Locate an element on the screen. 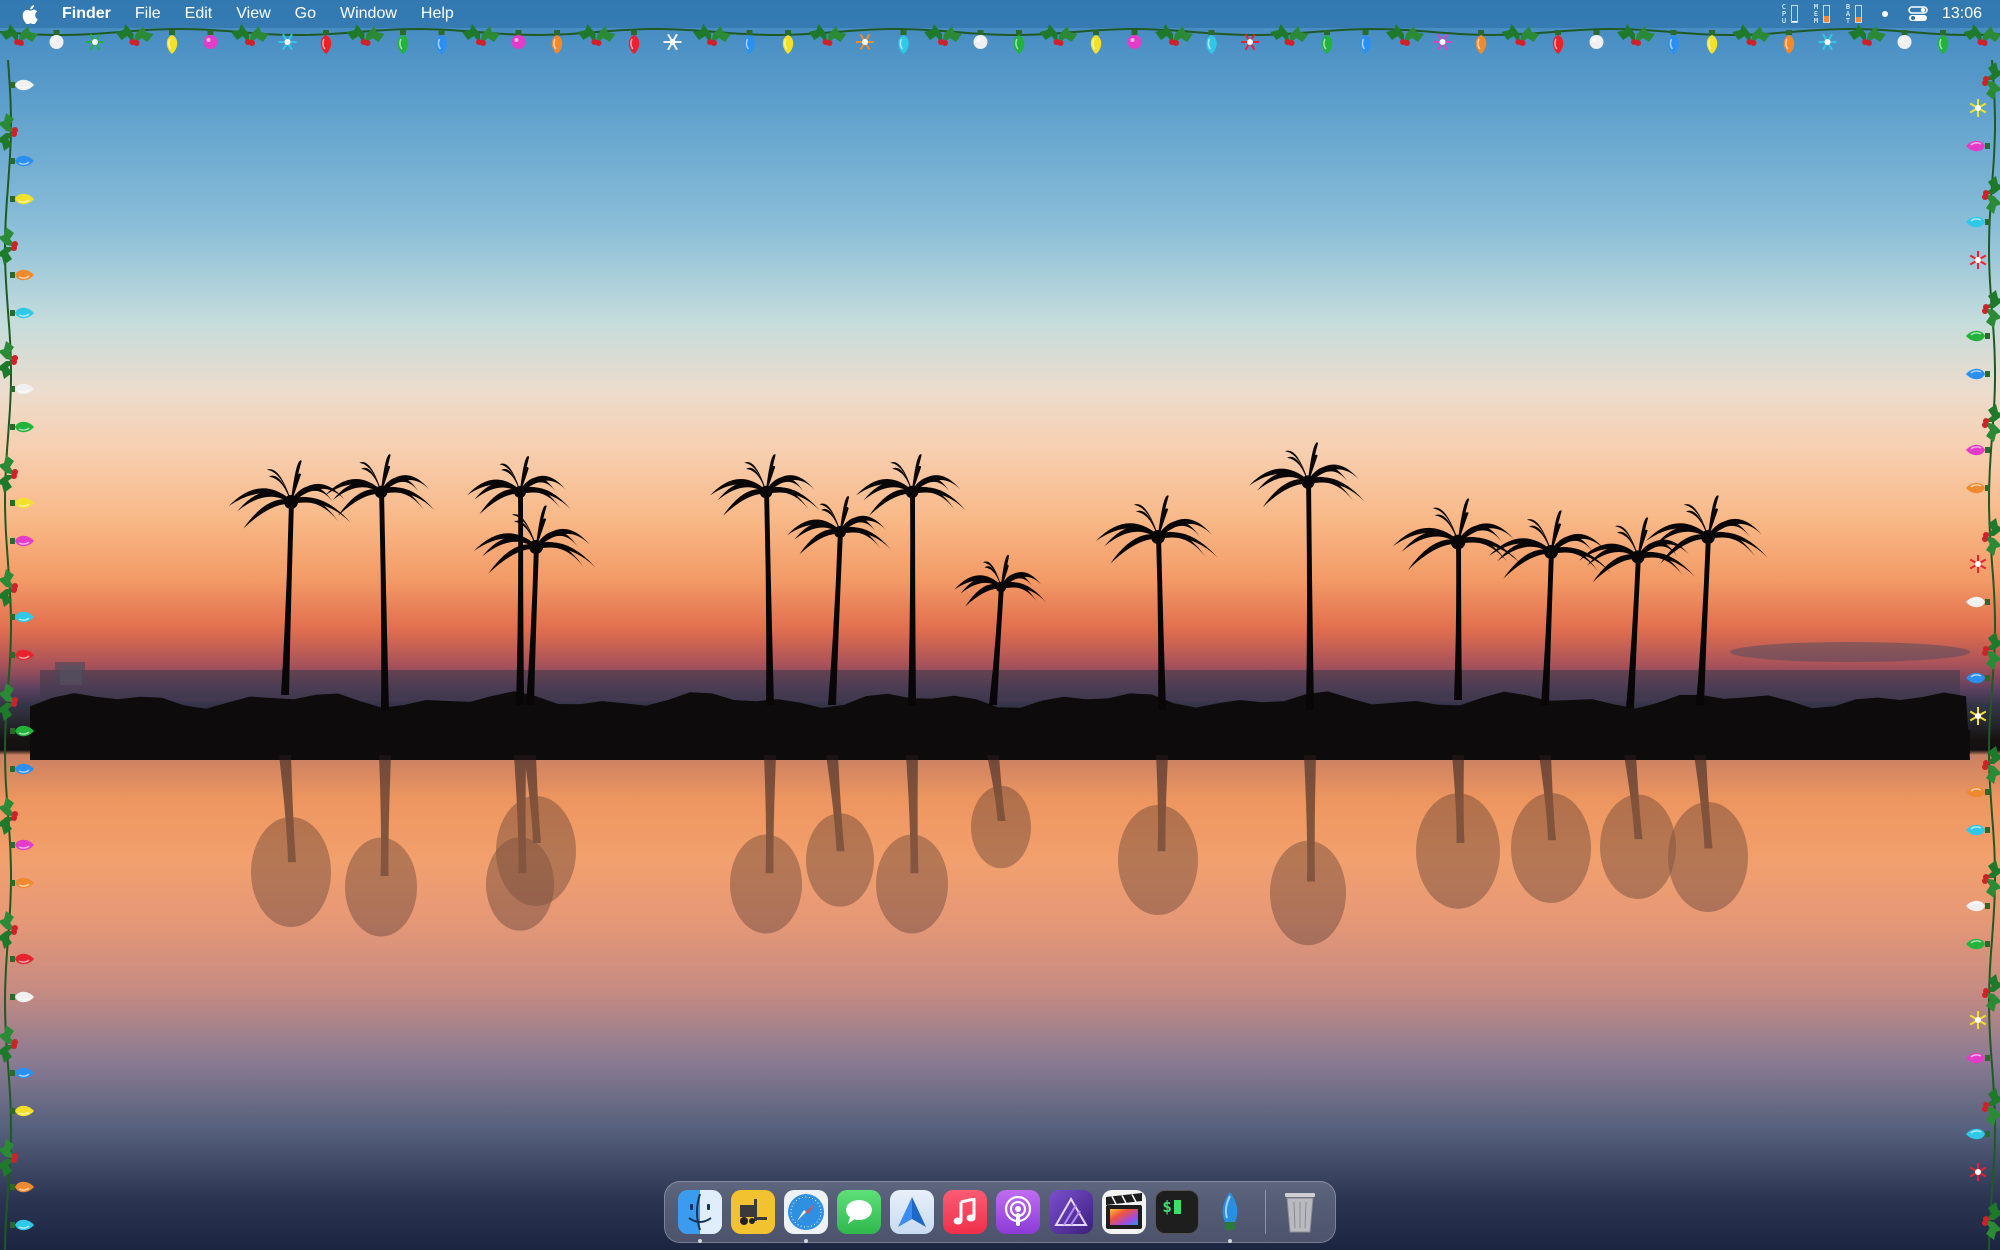 This screenshot has height=1250, width=2000. finder-icon is located at coordinates (699, 1212).